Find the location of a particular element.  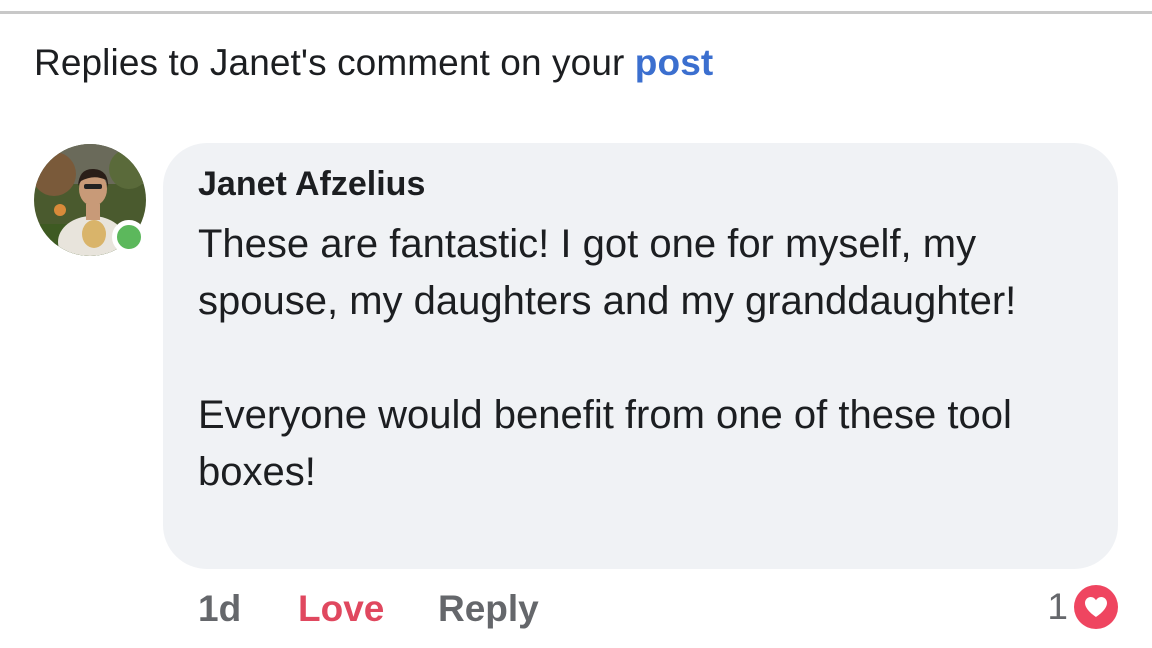

reaction-summary: 1 is located at coordinates (1082, 607).